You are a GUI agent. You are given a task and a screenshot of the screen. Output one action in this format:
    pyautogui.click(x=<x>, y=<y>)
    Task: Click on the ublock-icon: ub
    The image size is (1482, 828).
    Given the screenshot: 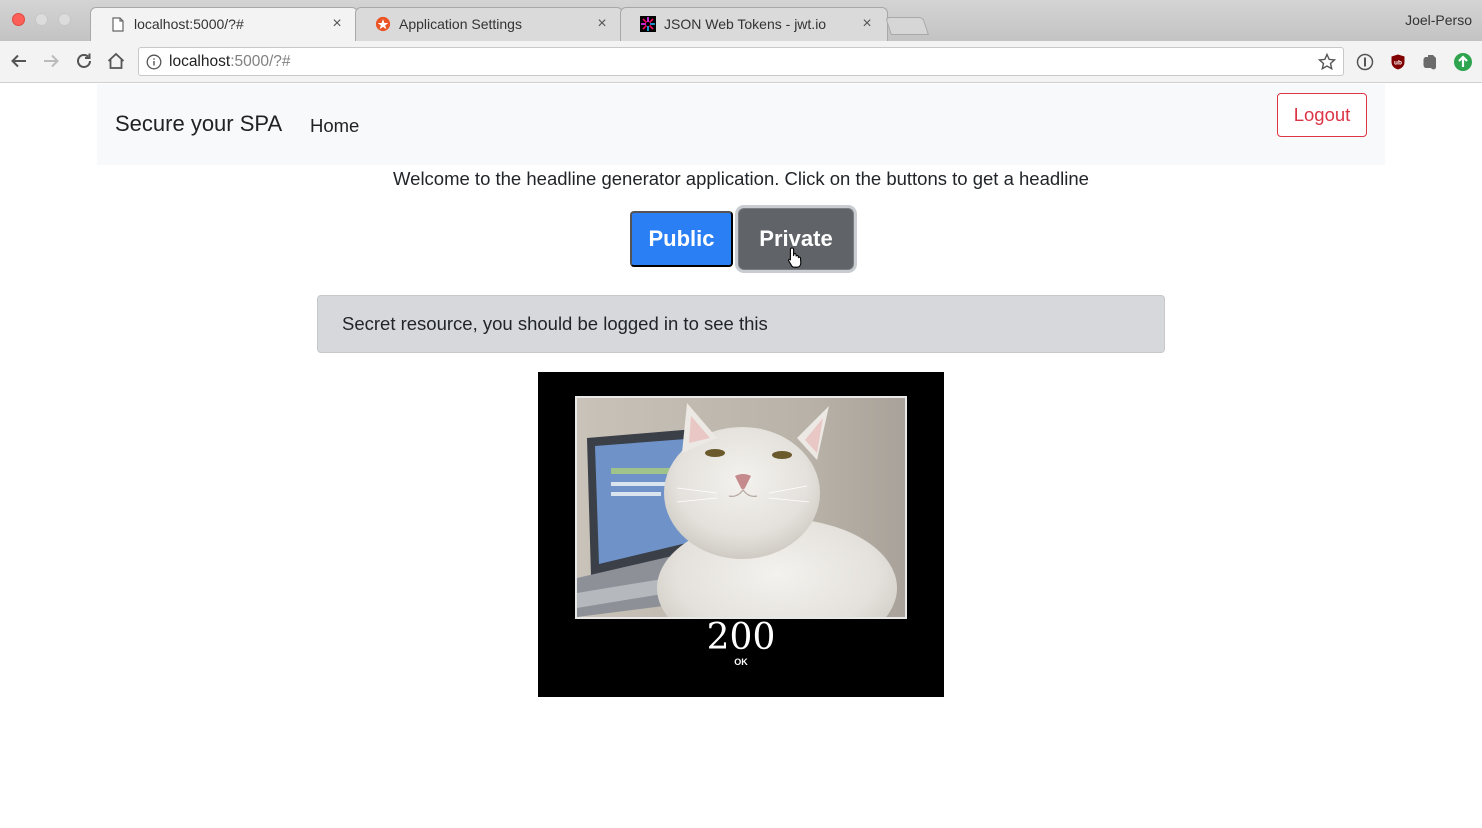 What is the action you would take?
    pyautogui.click(x=1398, y=62)
    